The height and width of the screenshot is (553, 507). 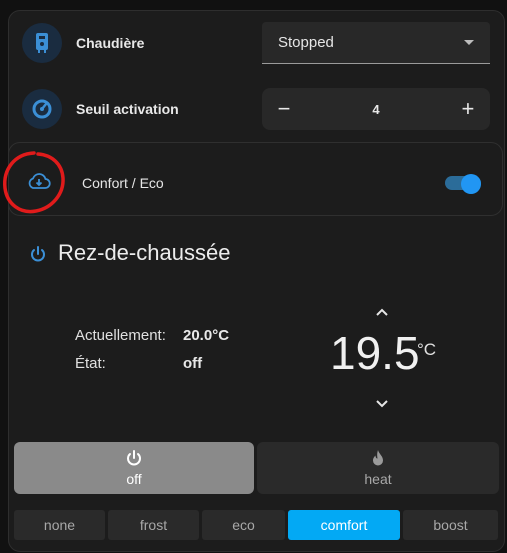 I want to click on decrement-button: −, so click(x=284, y=109).